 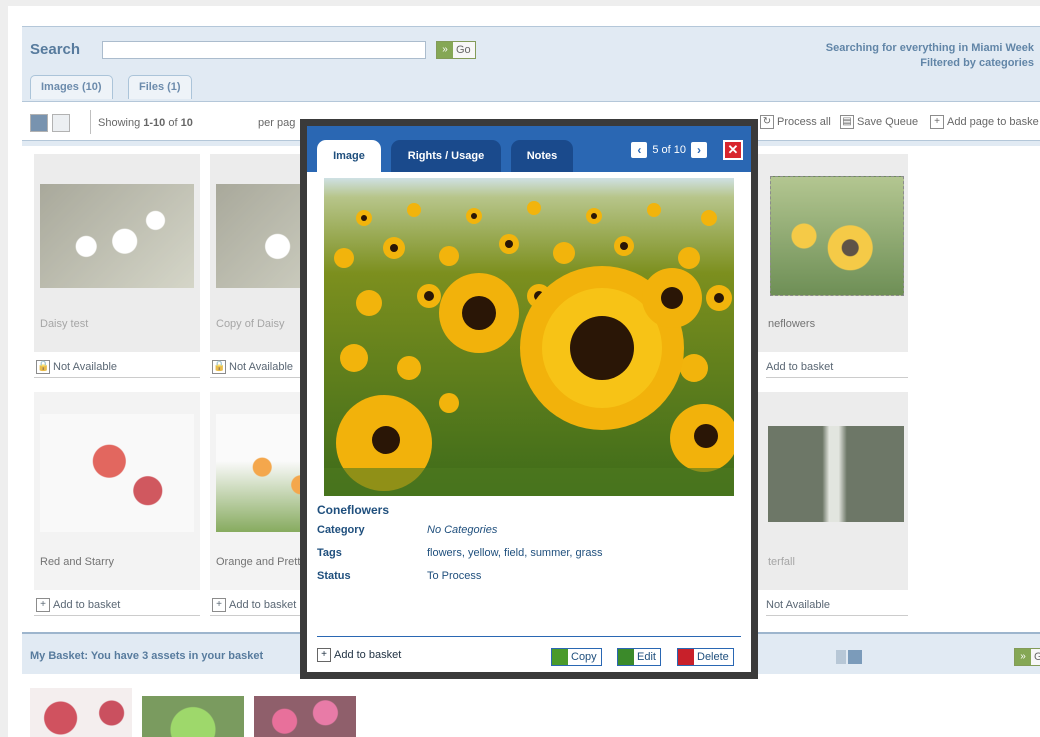 I want to click on modal-header: Image Rights / Usage Notes ‹ 5 of 10 › ✕, so click(x=529, y=149).